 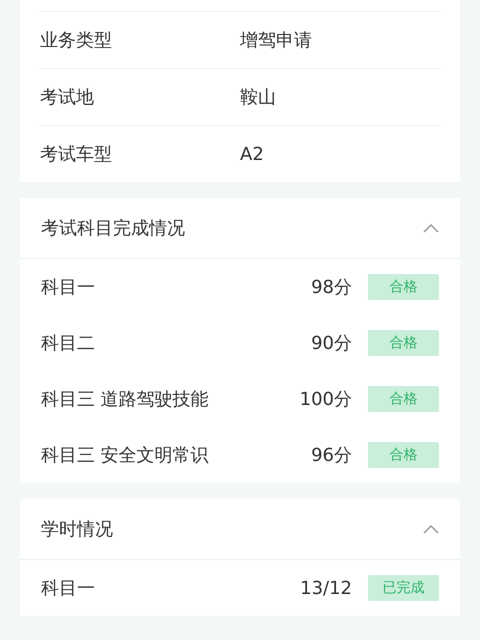 What do you see at coordinates (67, 97) in the screenshot?
I see `field-label: 考试地` at bounding box center [67, 97].